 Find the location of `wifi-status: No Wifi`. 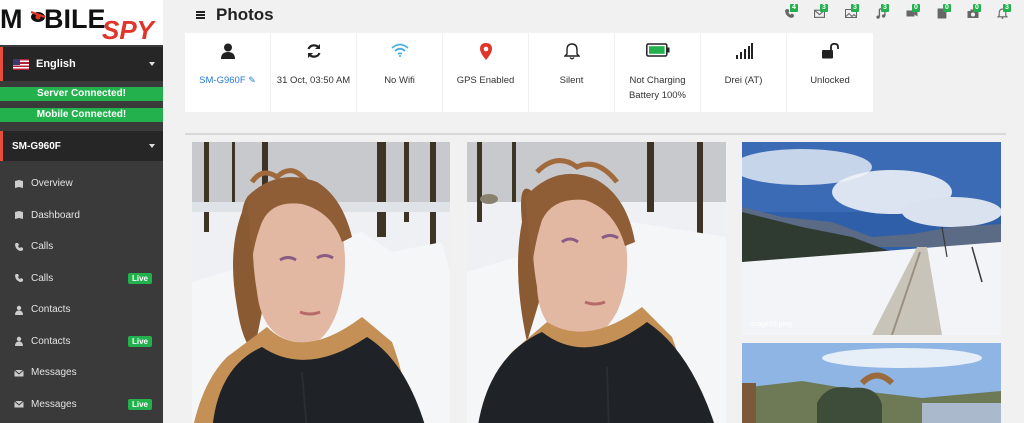

wifi-status: No Wifi is located at coordinates (399, 80).